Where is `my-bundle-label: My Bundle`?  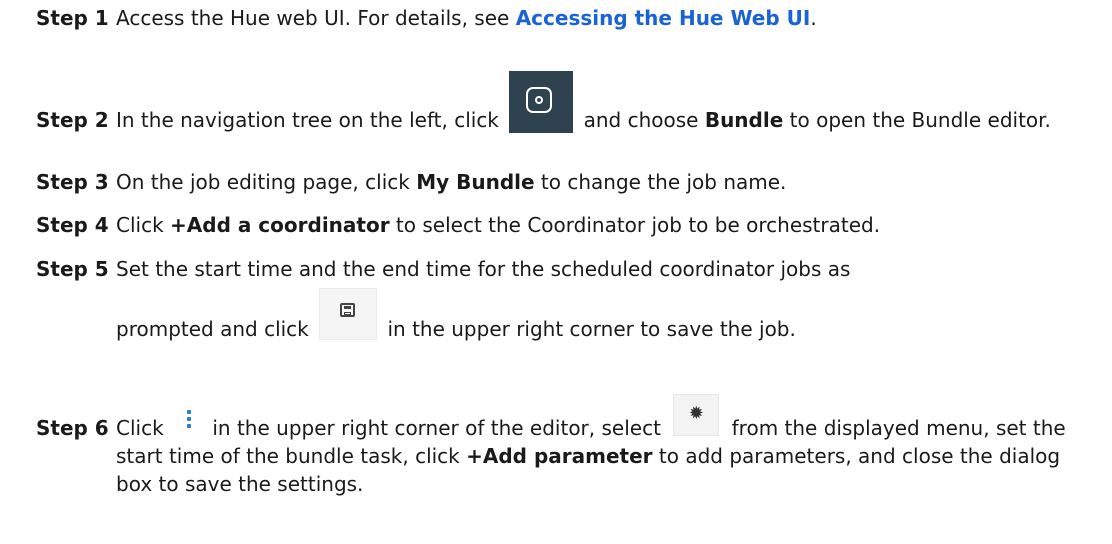 my-bundle-label: My Bundle is located at coordinates (475, 182).